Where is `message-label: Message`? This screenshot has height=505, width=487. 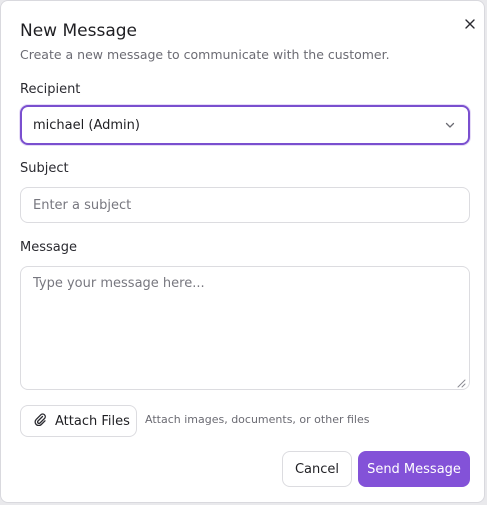
message-label: Message is located at coordinates (48, 247).